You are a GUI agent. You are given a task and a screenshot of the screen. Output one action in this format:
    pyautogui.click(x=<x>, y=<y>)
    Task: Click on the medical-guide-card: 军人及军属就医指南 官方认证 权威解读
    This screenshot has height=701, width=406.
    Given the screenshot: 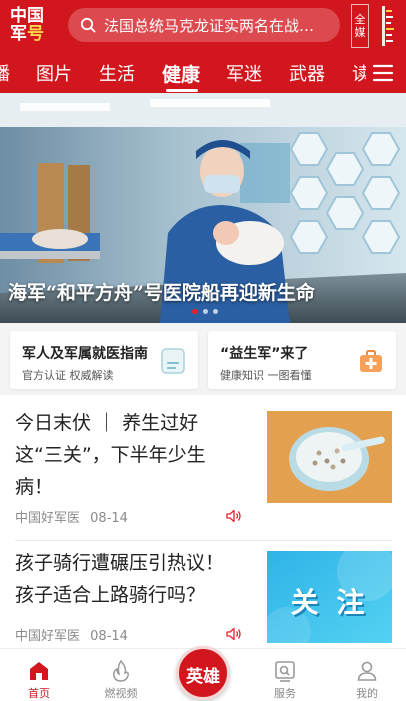 What is the action you would take?
    pyautogui.click(x=104, y=360)
    